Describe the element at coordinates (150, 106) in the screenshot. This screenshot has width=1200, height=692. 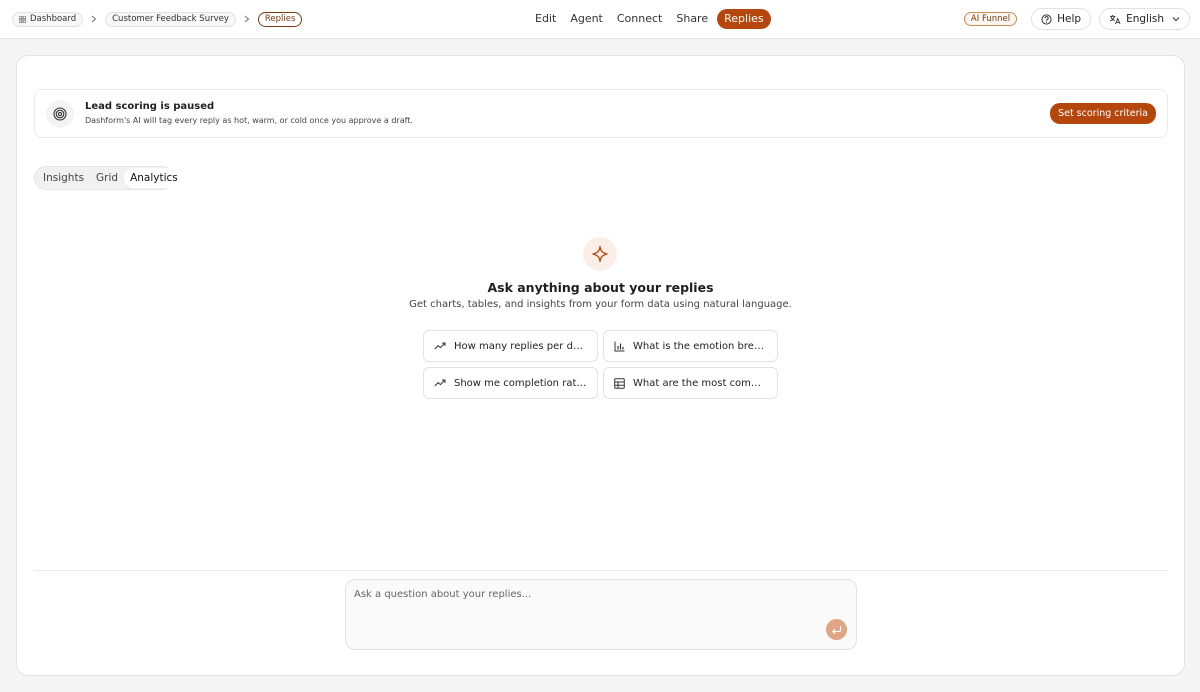
I see `banner-title: Lead scoring is paused` at that location.